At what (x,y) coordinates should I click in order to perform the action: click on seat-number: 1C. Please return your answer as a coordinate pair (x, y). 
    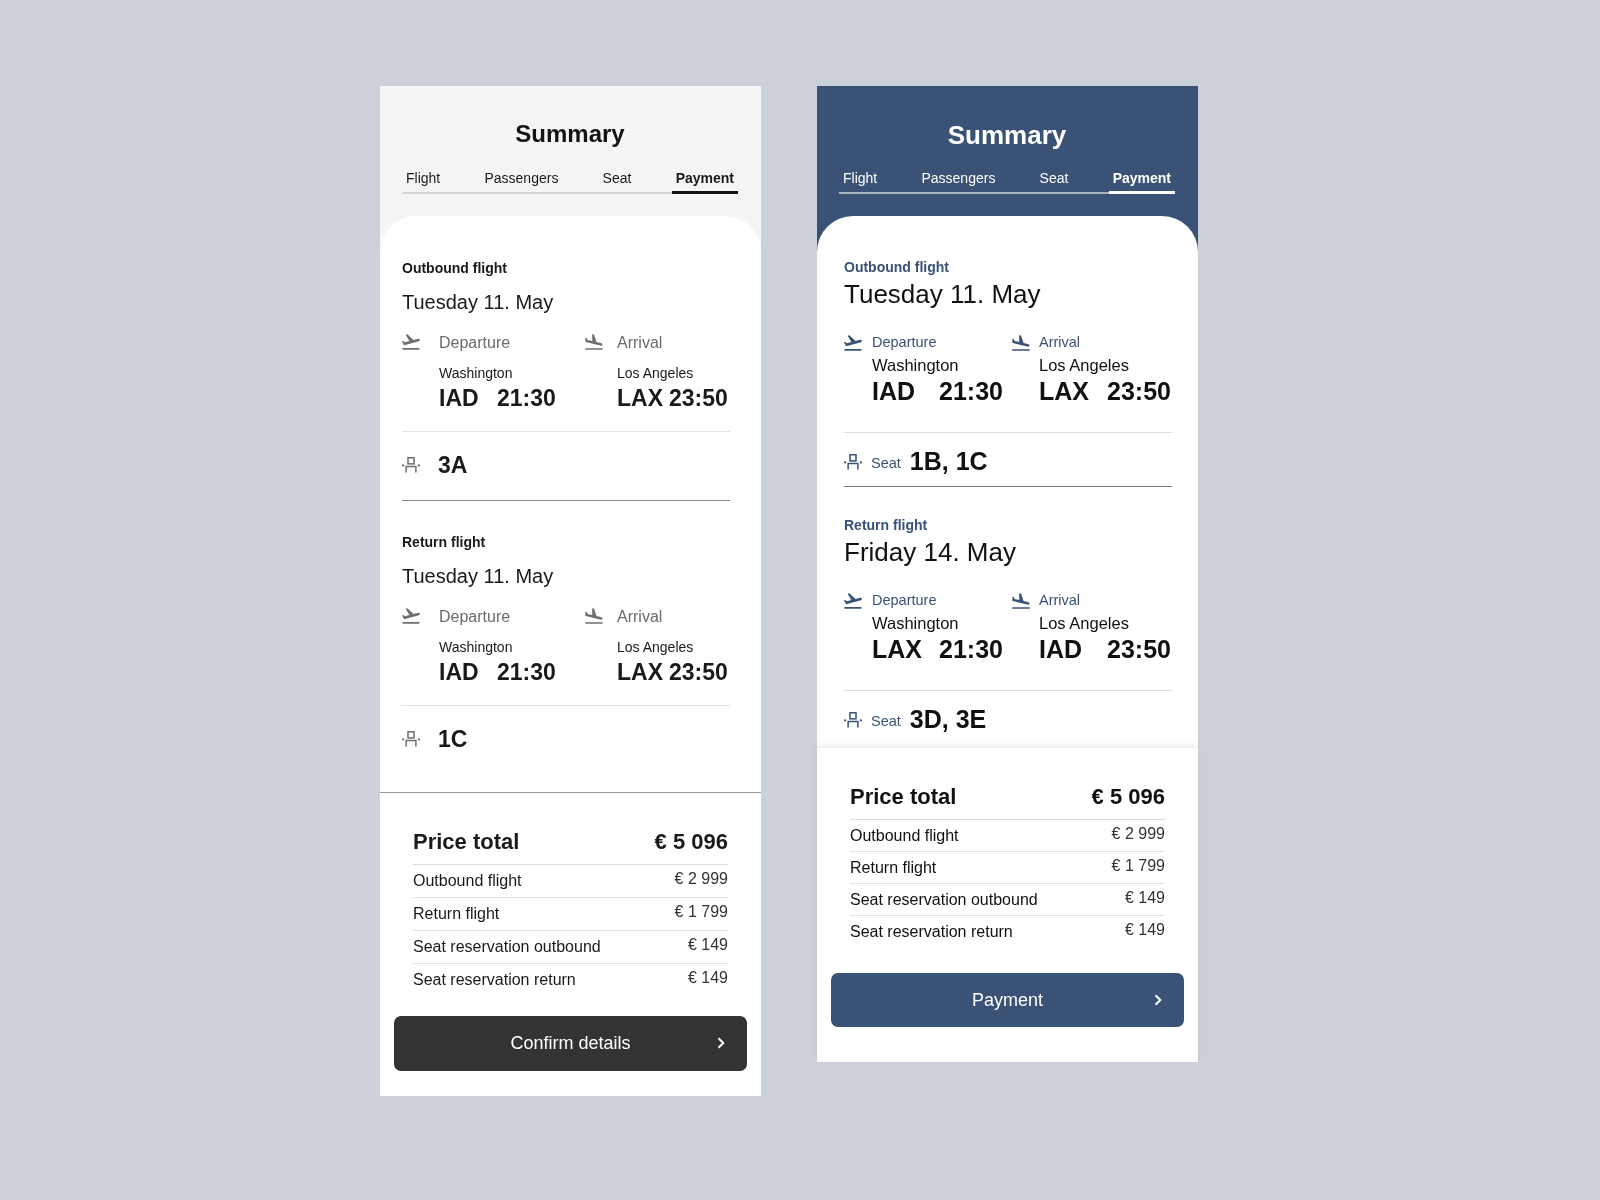
    Looking at the image, I should click on (453, 739).